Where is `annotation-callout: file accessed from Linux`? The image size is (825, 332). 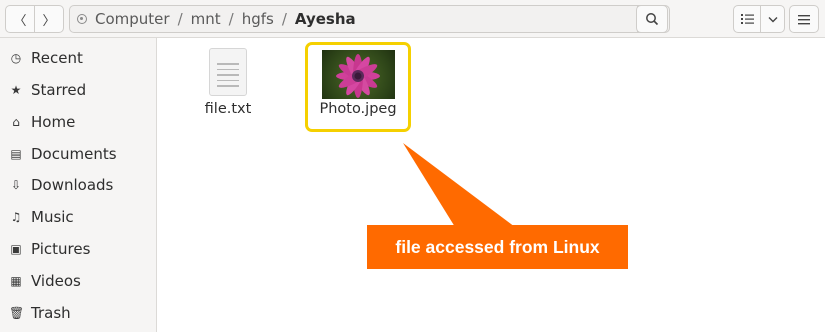 annotation-callout: file accessed from Linux is located at coordinates (497, 247).